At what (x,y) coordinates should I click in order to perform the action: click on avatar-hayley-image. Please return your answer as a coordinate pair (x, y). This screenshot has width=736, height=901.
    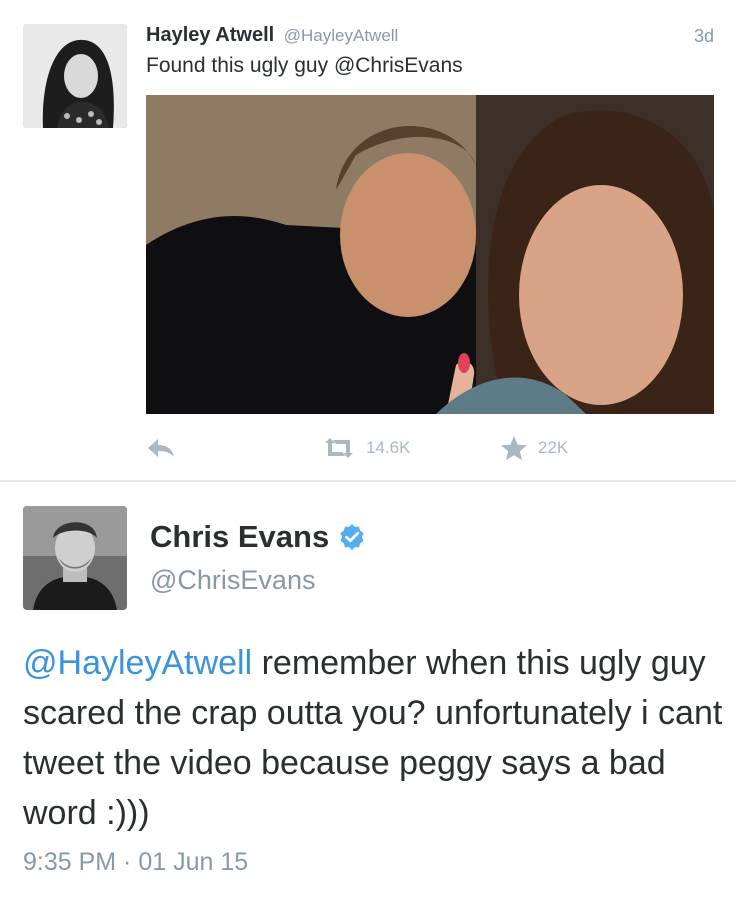
    Looking at the image, I should click on (75, 76).